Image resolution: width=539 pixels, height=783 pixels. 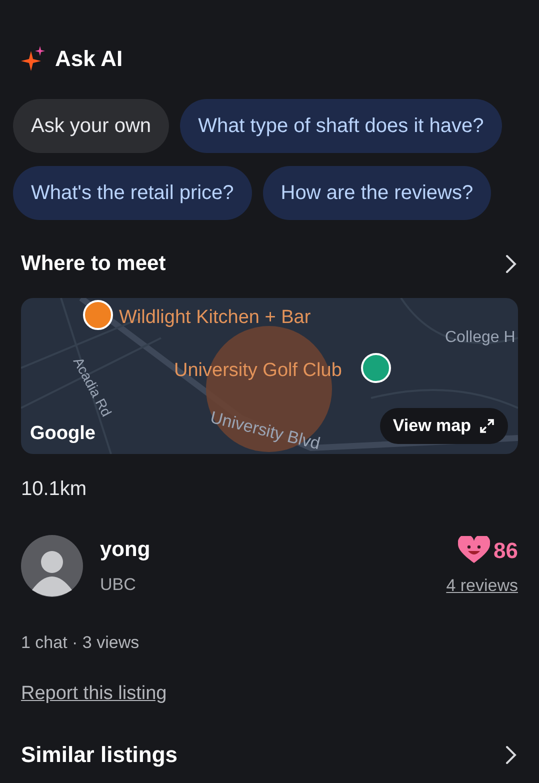 I want to click on distance-text: 10.1km, so click(x=54, y=489).